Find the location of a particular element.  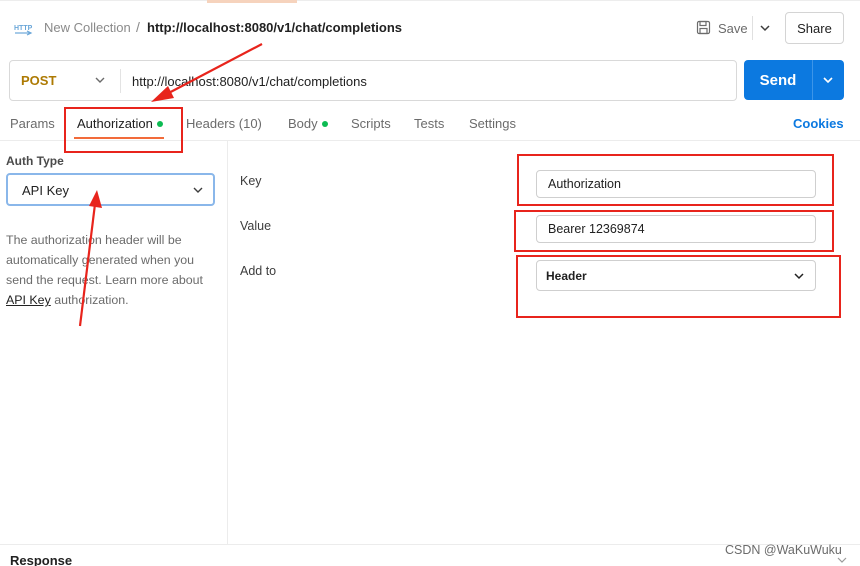

annotation-box-key is located at coordinates (675, 180).